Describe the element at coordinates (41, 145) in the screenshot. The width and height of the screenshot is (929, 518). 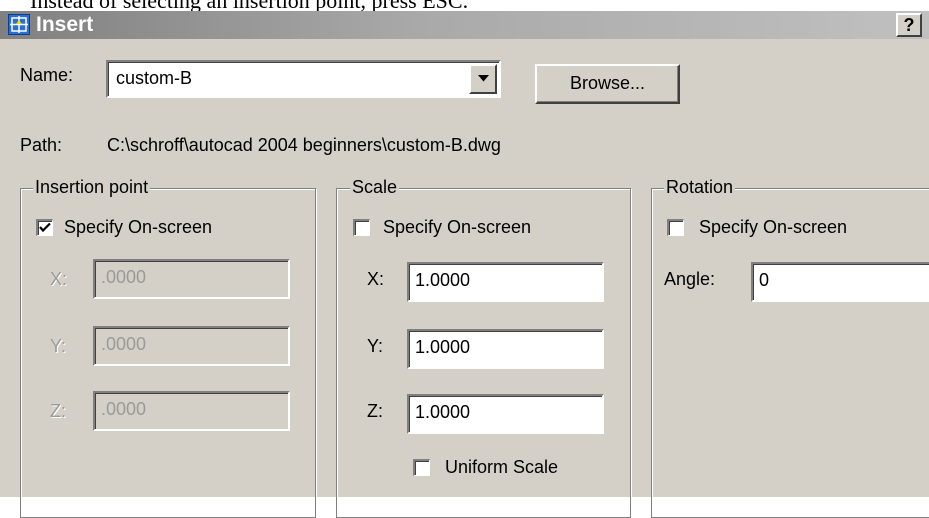
I see `path-label: Path:` at that location.